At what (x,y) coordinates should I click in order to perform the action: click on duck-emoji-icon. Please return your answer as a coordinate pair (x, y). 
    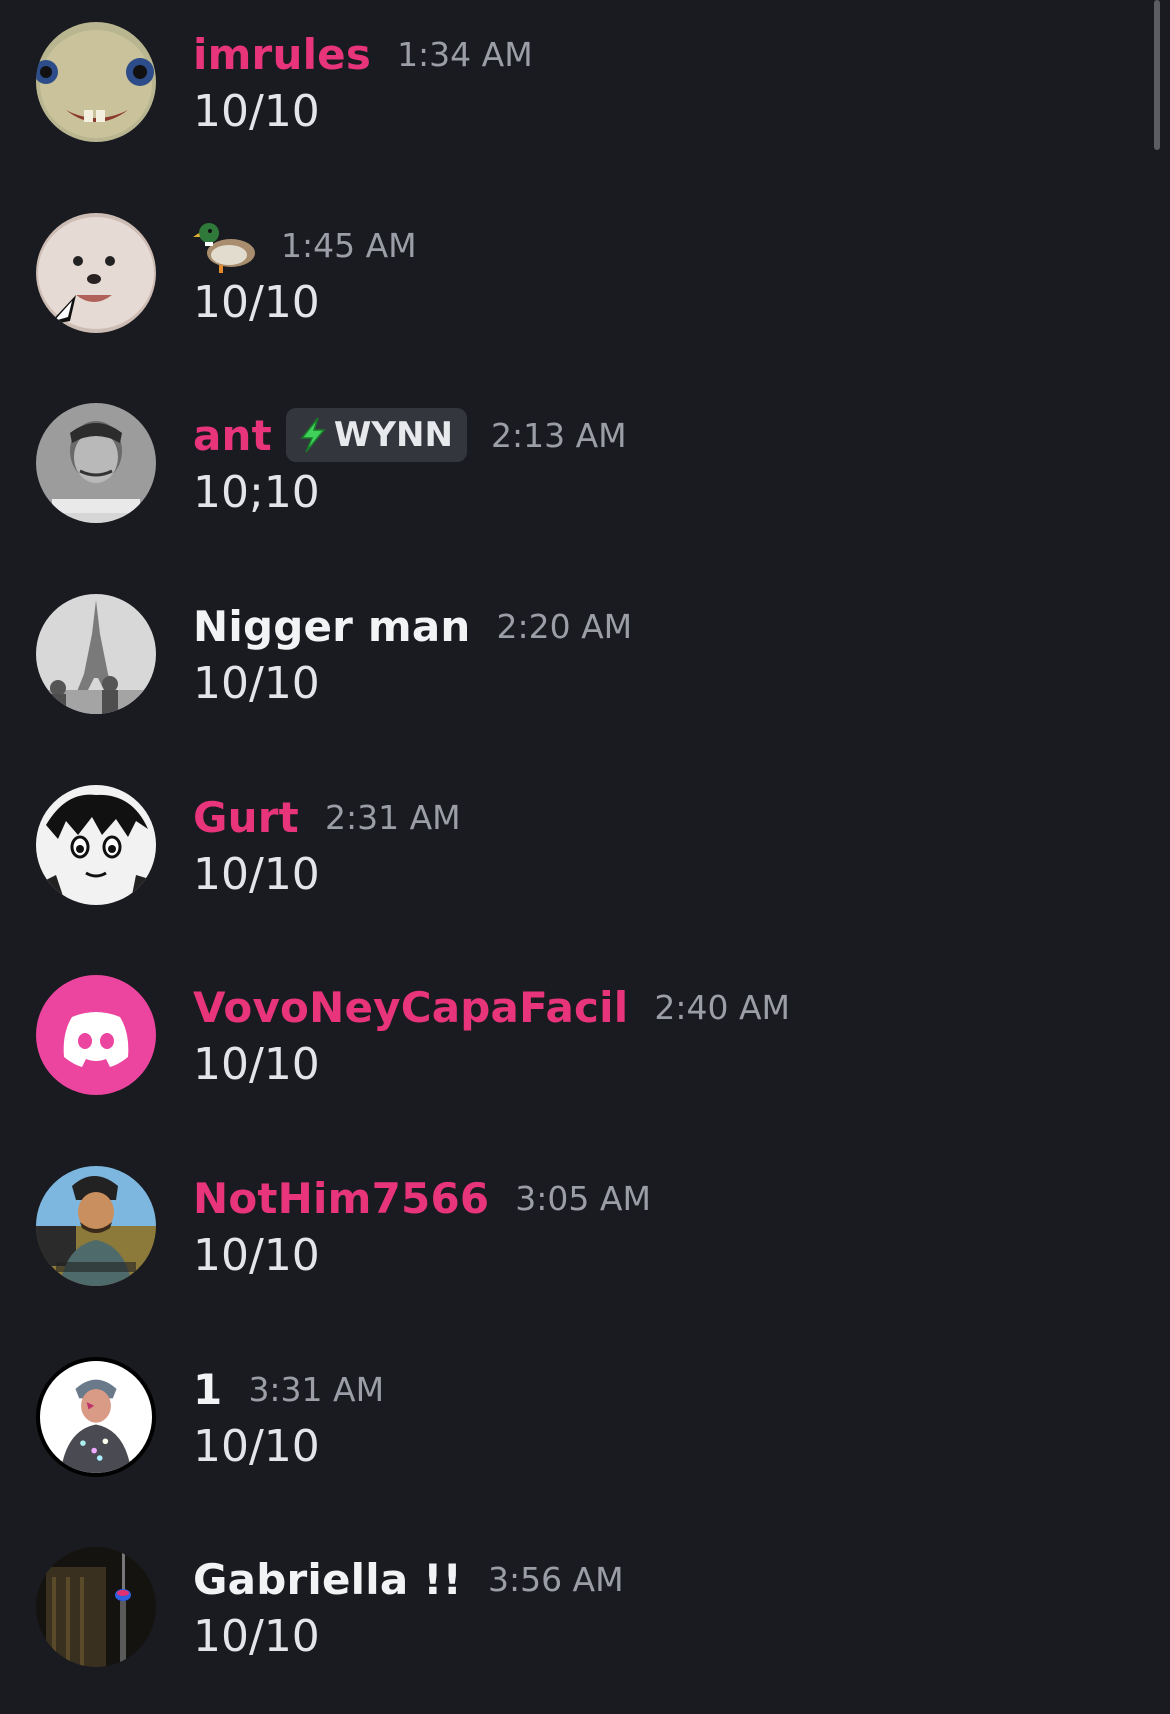
    Looking at the image, I should click on (225, 245).